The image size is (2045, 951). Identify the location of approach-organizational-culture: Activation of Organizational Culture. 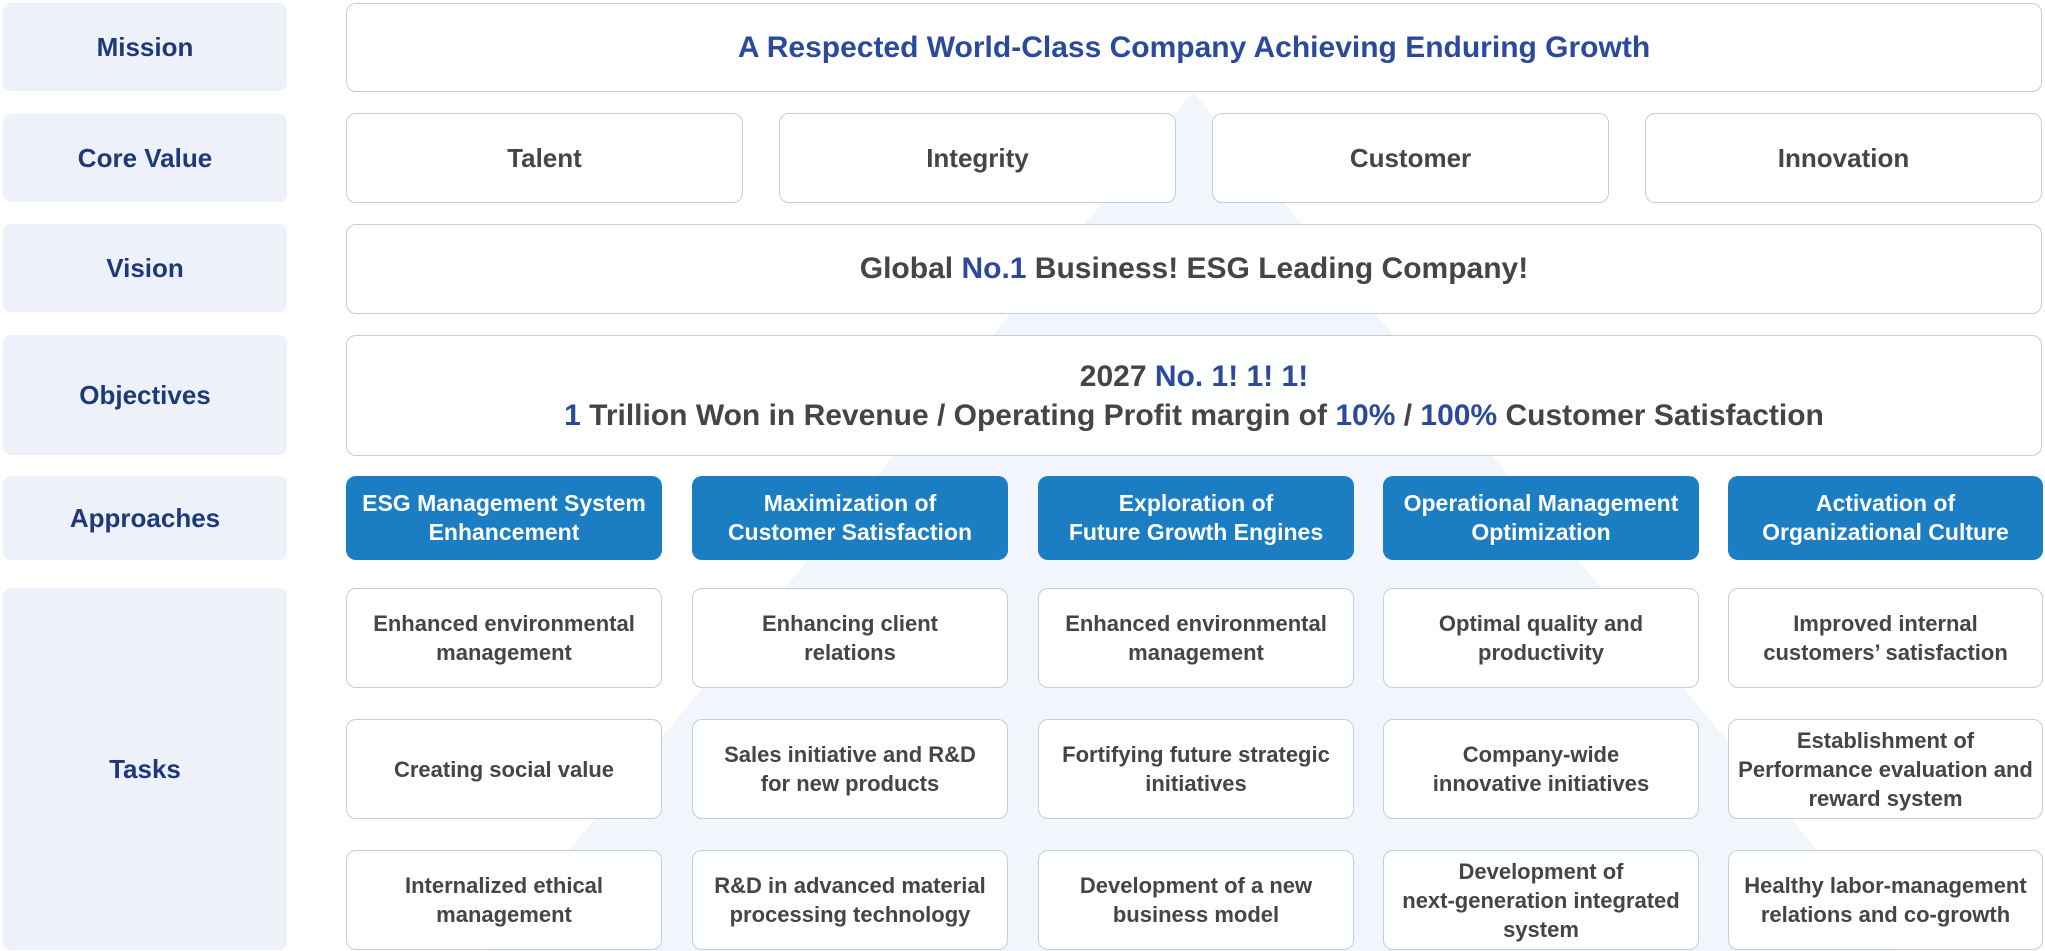
(1885, 518).